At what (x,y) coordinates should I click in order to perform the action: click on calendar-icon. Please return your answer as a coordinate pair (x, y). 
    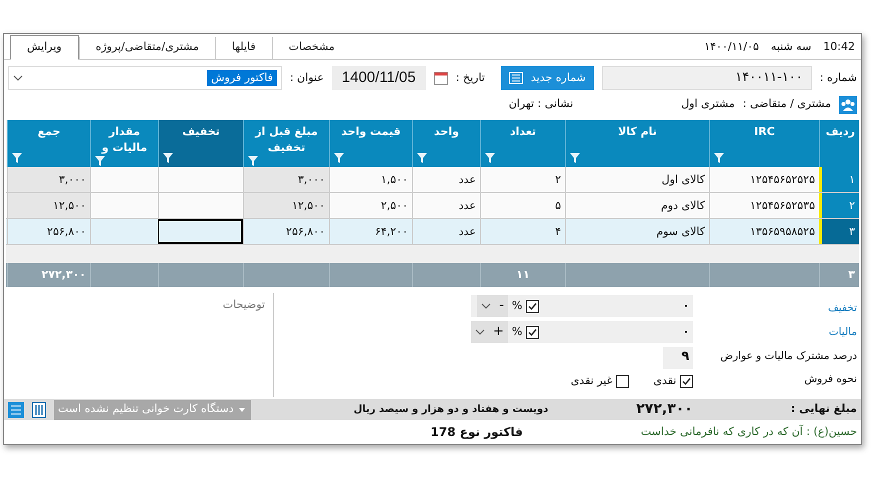
    Looking at the image, I should click on (441, 78).